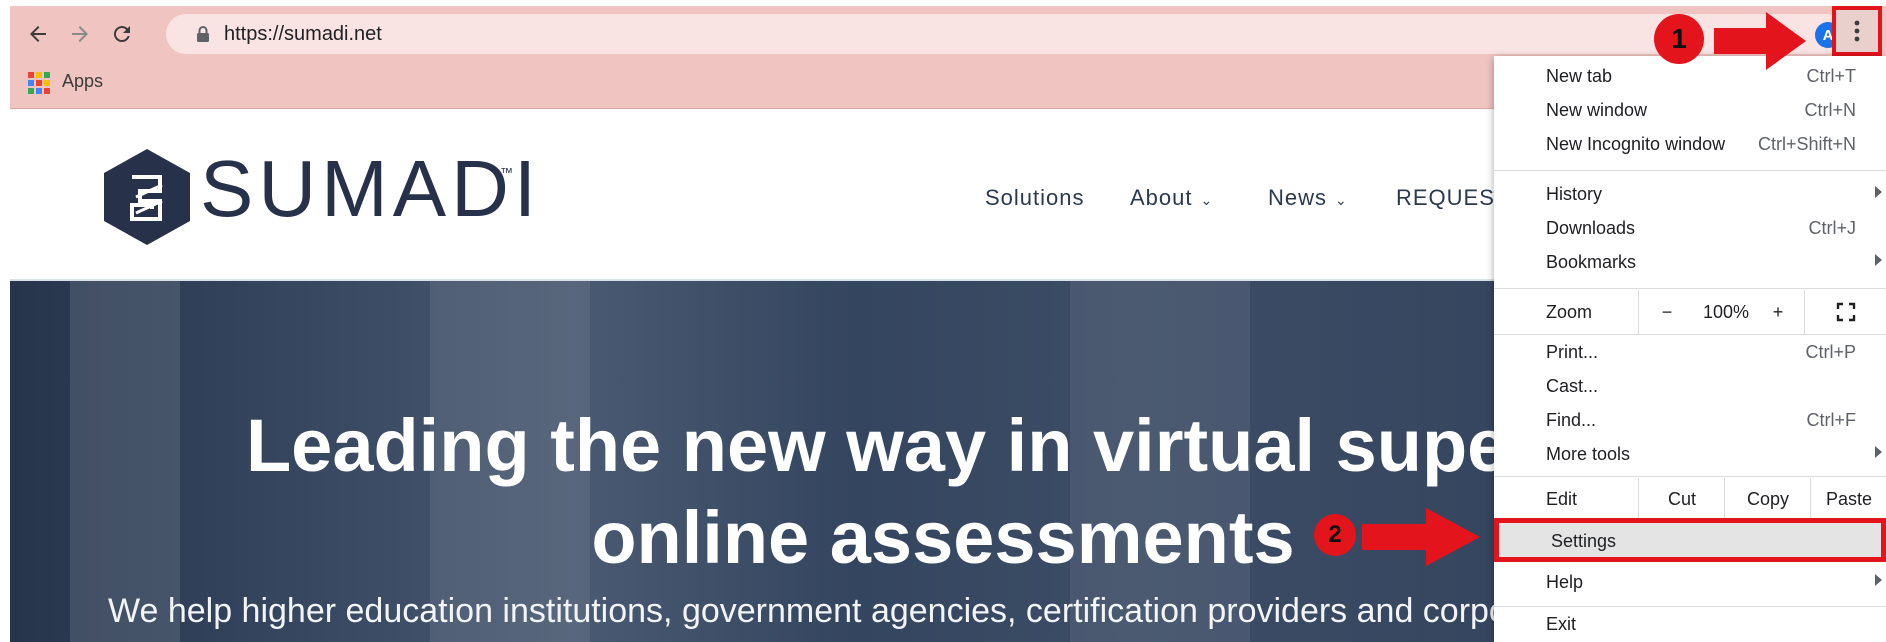 The image size is (1886, 642). I want to click on menu-shortcut: Ctrl+T, so click(1831, 76).